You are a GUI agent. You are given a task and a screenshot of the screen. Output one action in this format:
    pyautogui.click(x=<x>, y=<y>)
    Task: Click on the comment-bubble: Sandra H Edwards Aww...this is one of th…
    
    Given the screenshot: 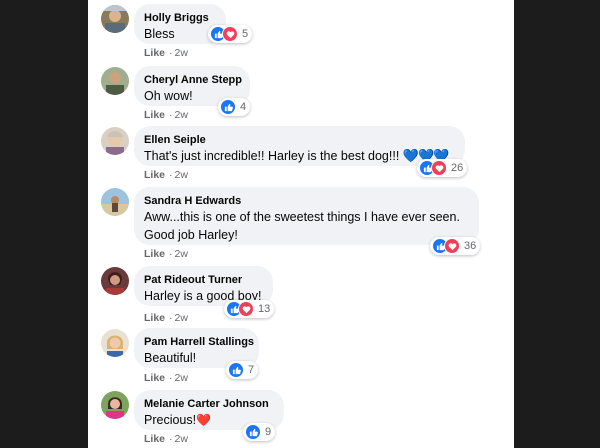 What is the action you would take?
    pyautogui.click(x=306, y=216)
    